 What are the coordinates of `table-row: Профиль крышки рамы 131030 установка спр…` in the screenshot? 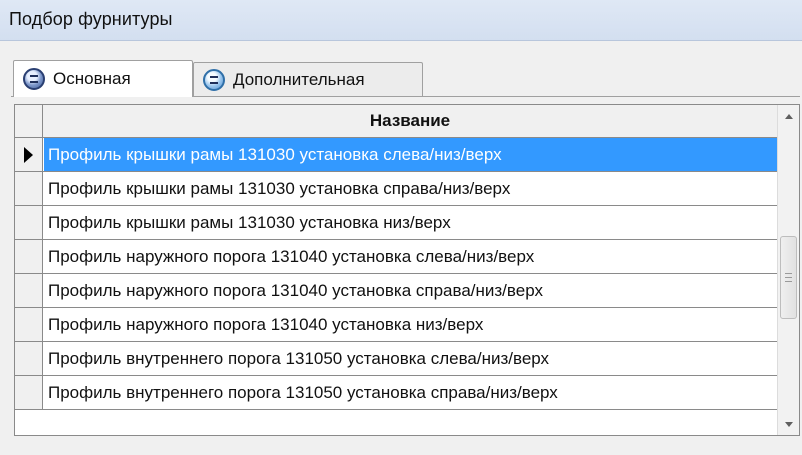 It's located at (396, 189).